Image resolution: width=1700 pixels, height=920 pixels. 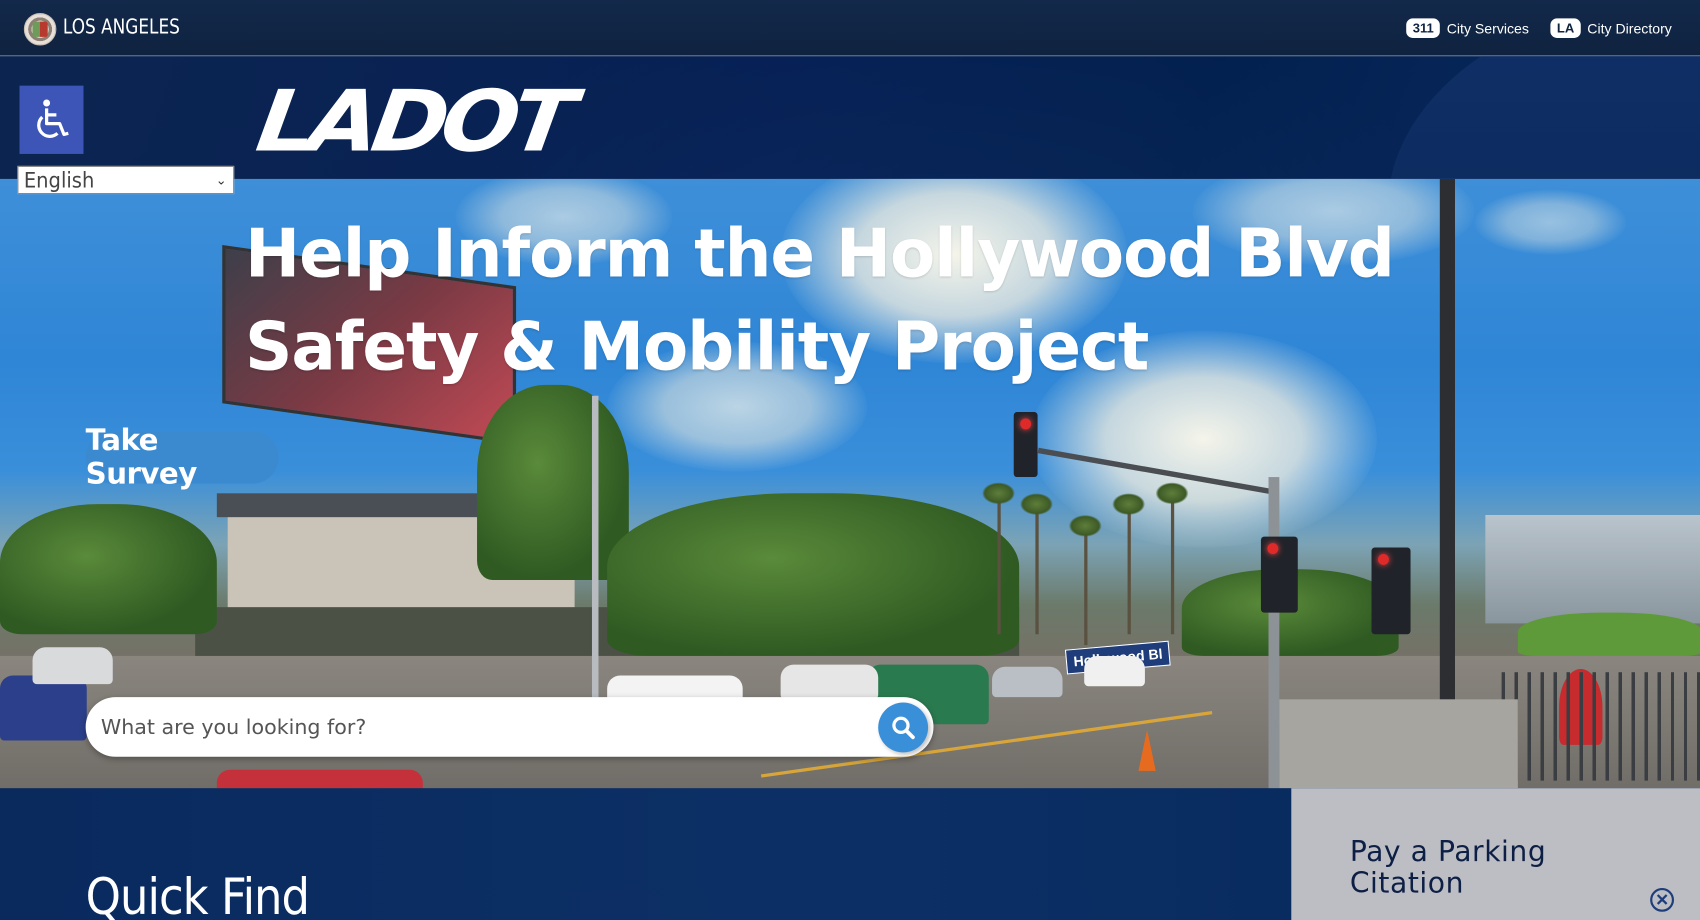 I want to click on language-select: English ⌄, so click(x=126, y=180).